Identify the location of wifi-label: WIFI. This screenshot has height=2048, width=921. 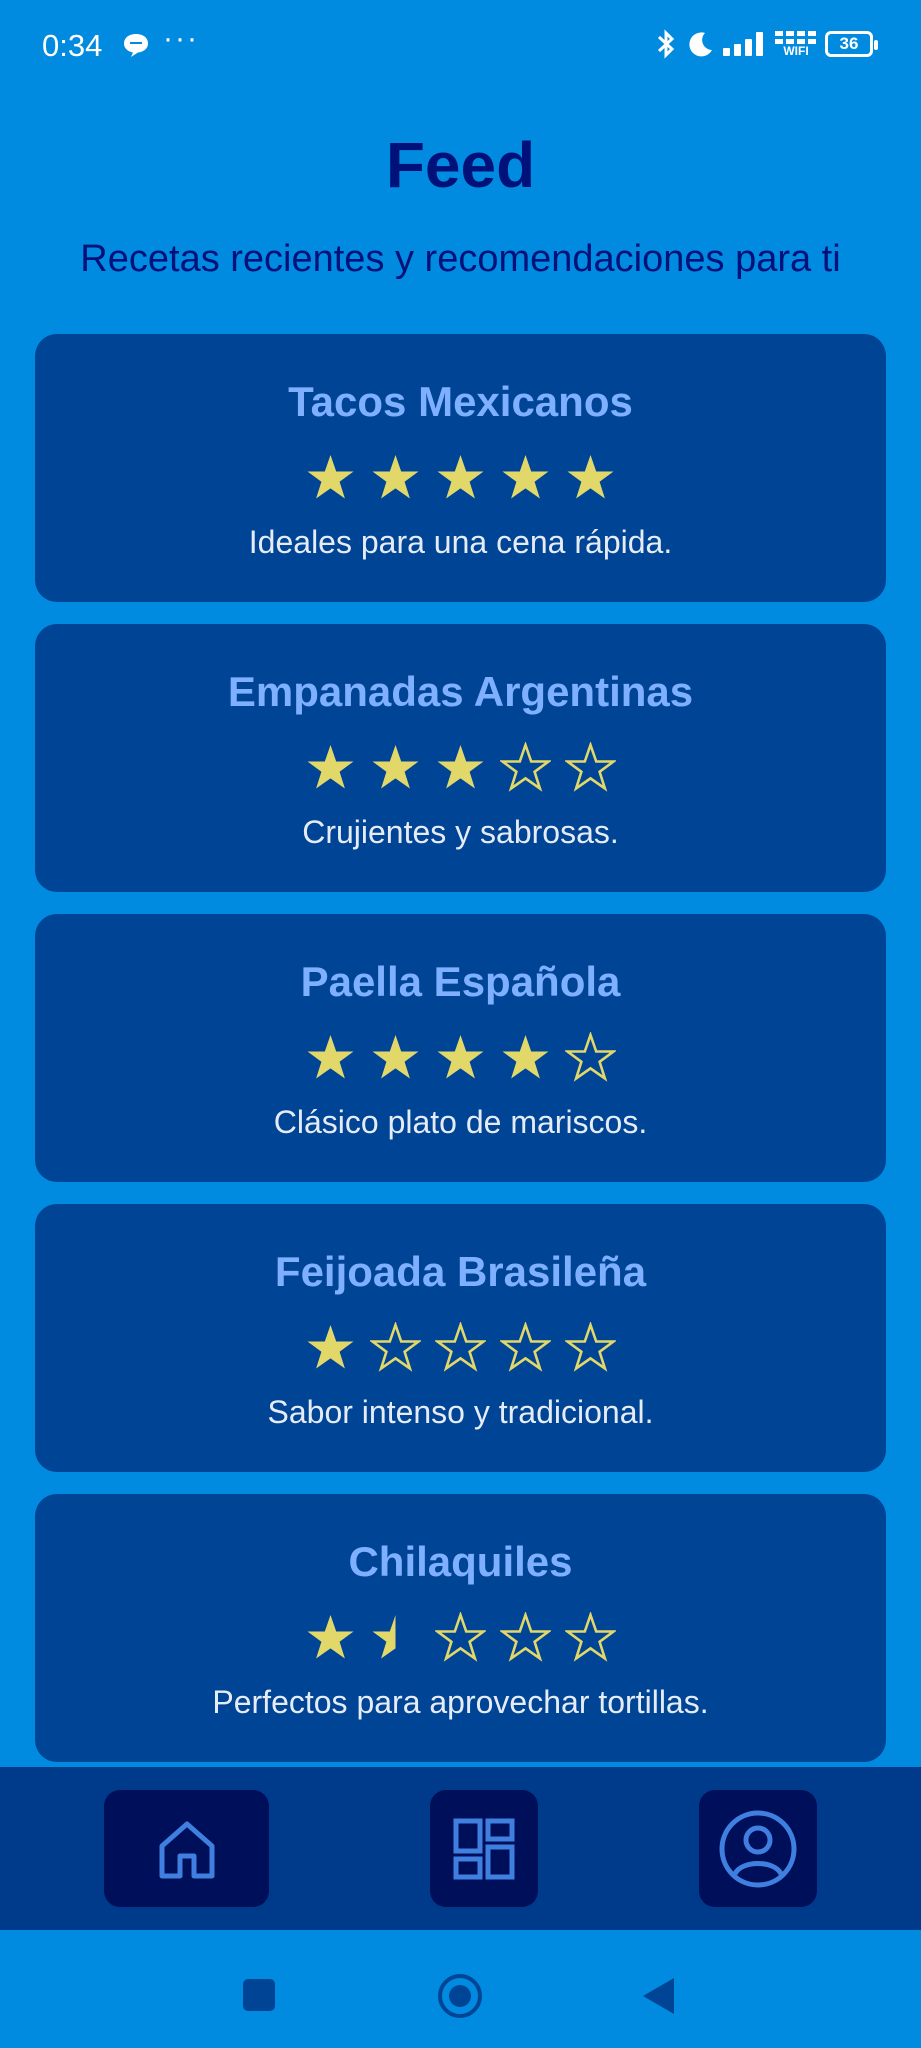
(796, 51).